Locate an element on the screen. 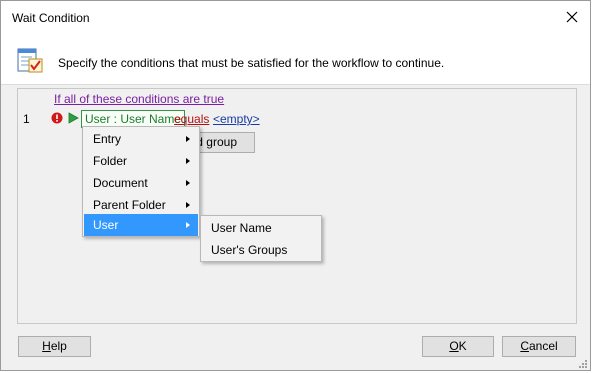  help-button: Help is located at coordinates (54, 346).